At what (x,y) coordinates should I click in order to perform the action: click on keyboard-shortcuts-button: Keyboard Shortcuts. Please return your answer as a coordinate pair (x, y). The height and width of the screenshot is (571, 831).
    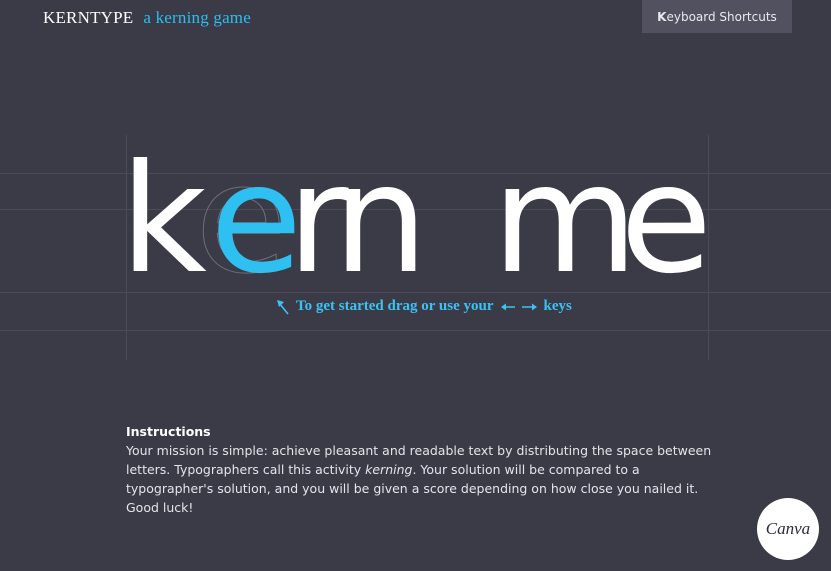
    Looking at the image, I should click on (717, 16).